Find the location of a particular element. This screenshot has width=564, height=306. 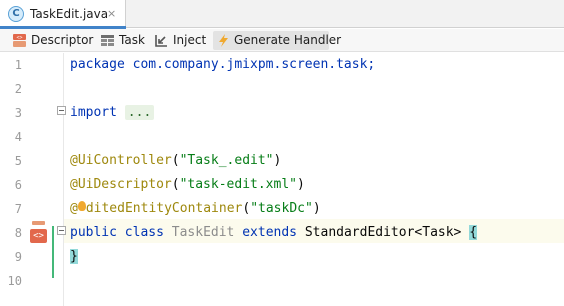

close-brace: } is located at coordinates (74, 256).